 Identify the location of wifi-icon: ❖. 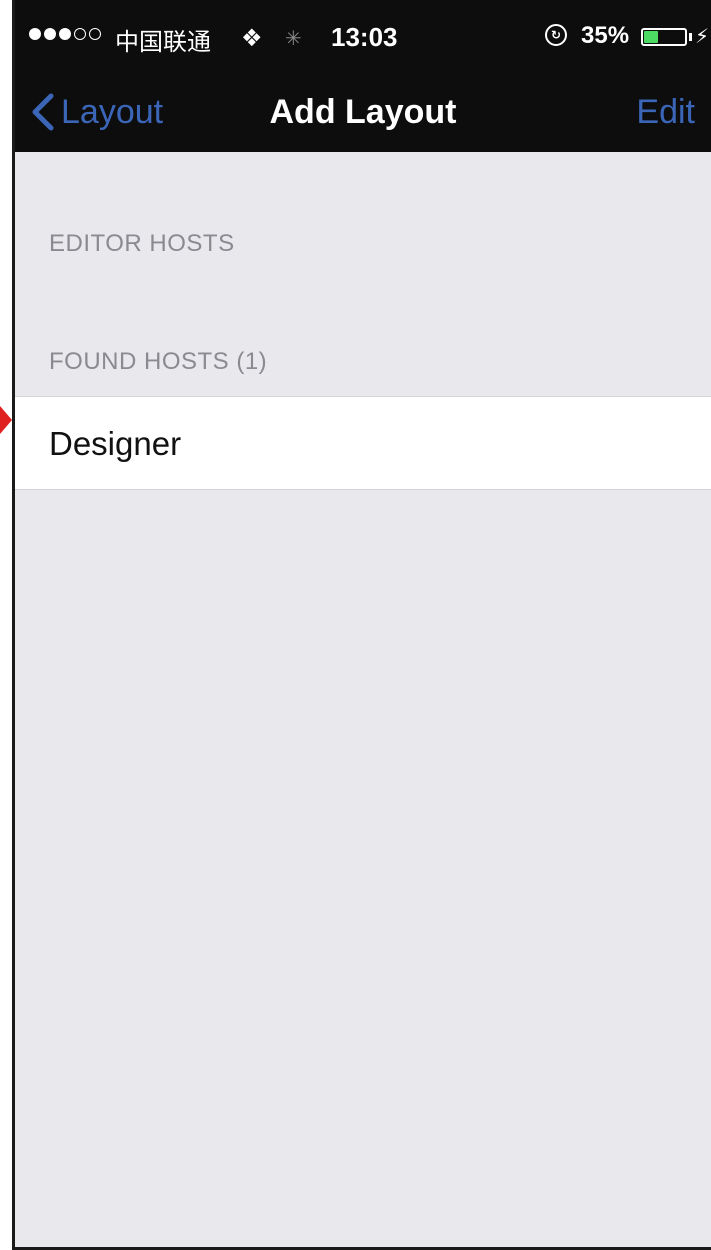
(252, 38).